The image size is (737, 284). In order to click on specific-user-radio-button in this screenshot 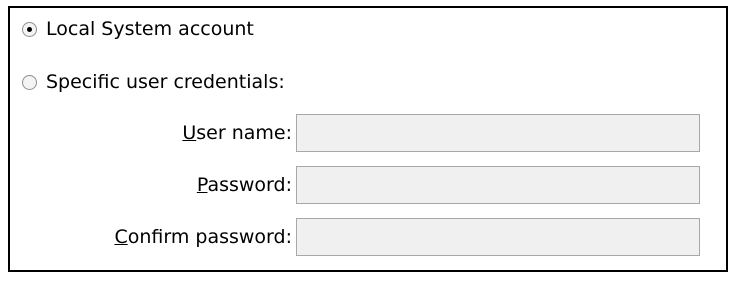, I will do `click(29, 82)`.